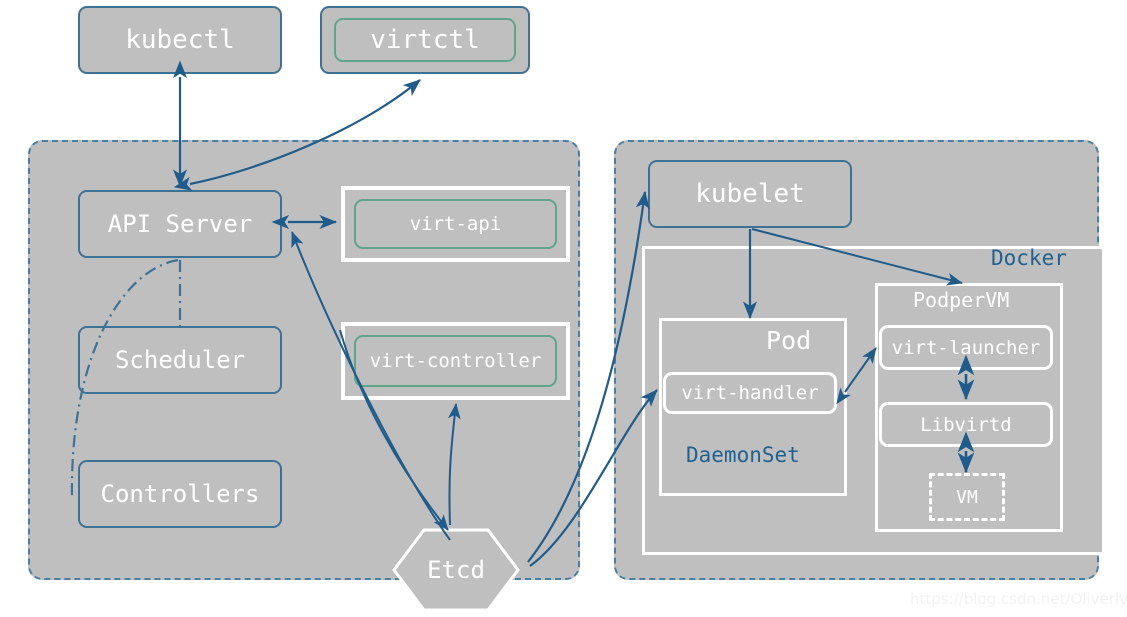 This screenshot has width=1127, height=617. I want to click on virt-launcher-label: virt-launcher, so click(966, 347).